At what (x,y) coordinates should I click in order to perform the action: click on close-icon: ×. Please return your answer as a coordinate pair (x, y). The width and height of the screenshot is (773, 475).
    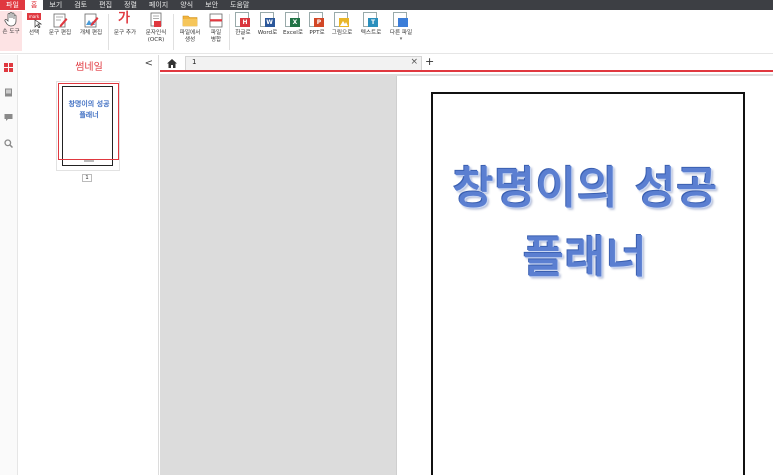
    Looking at the image, I should click on (414, 62).